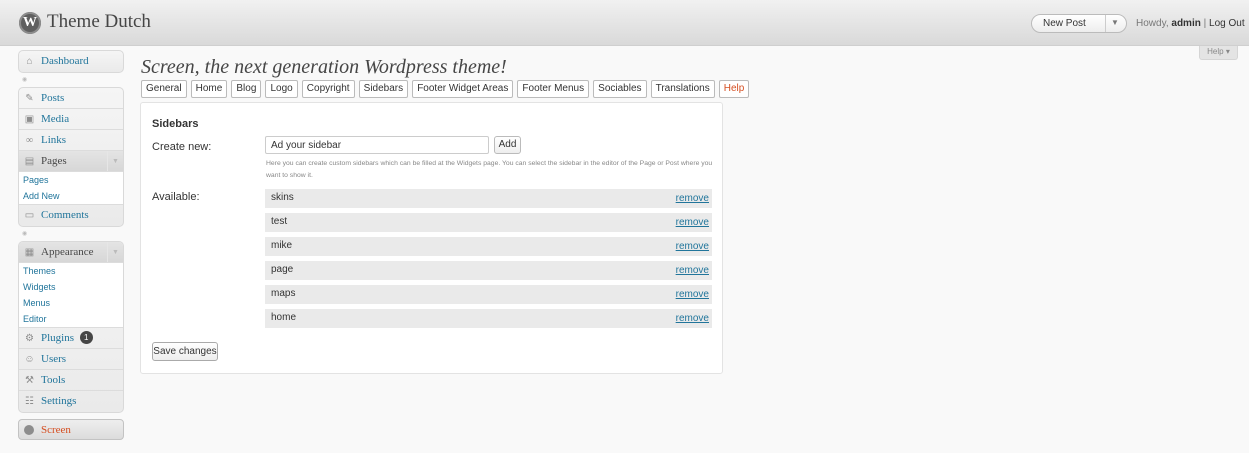  I want to click on menu-item-links: ∞ Links, so click(71, 140).